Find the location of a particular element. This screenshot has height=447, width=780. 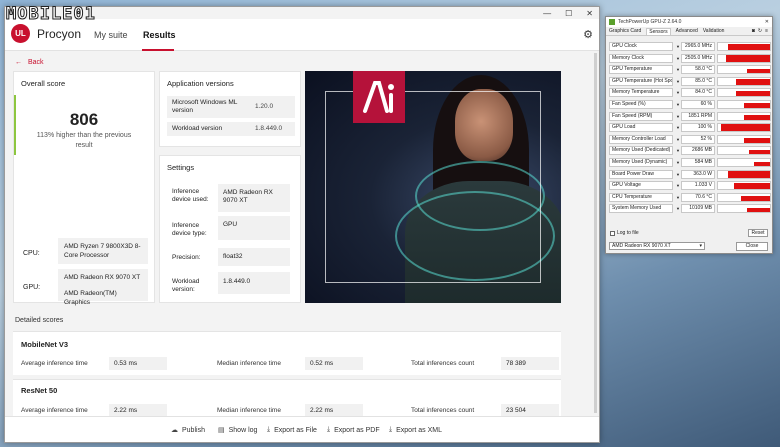

sensor-value: 70.6 °C is located at coordinates (698, 197).